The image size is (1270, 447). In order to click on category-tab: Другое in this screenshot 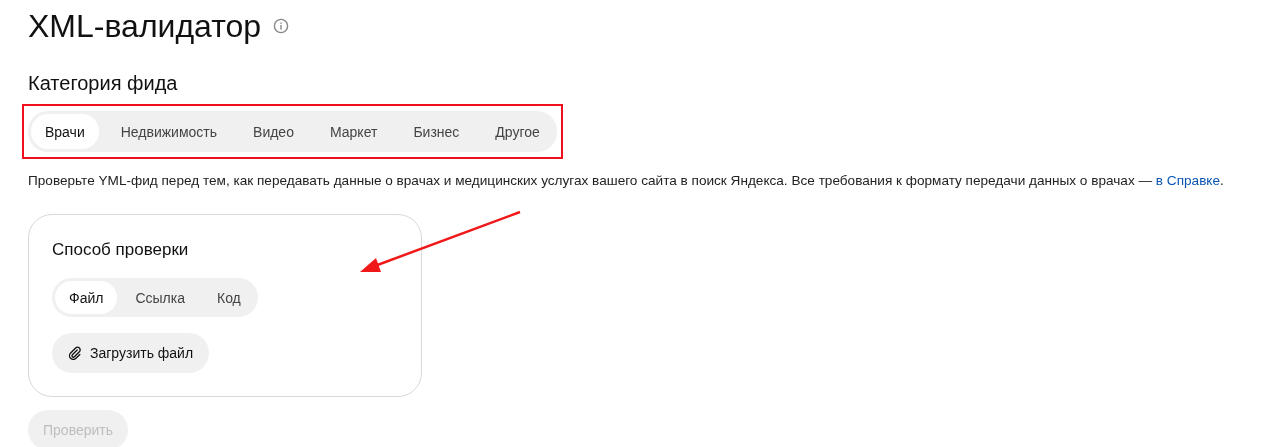, I will do `click(517, 131)`.